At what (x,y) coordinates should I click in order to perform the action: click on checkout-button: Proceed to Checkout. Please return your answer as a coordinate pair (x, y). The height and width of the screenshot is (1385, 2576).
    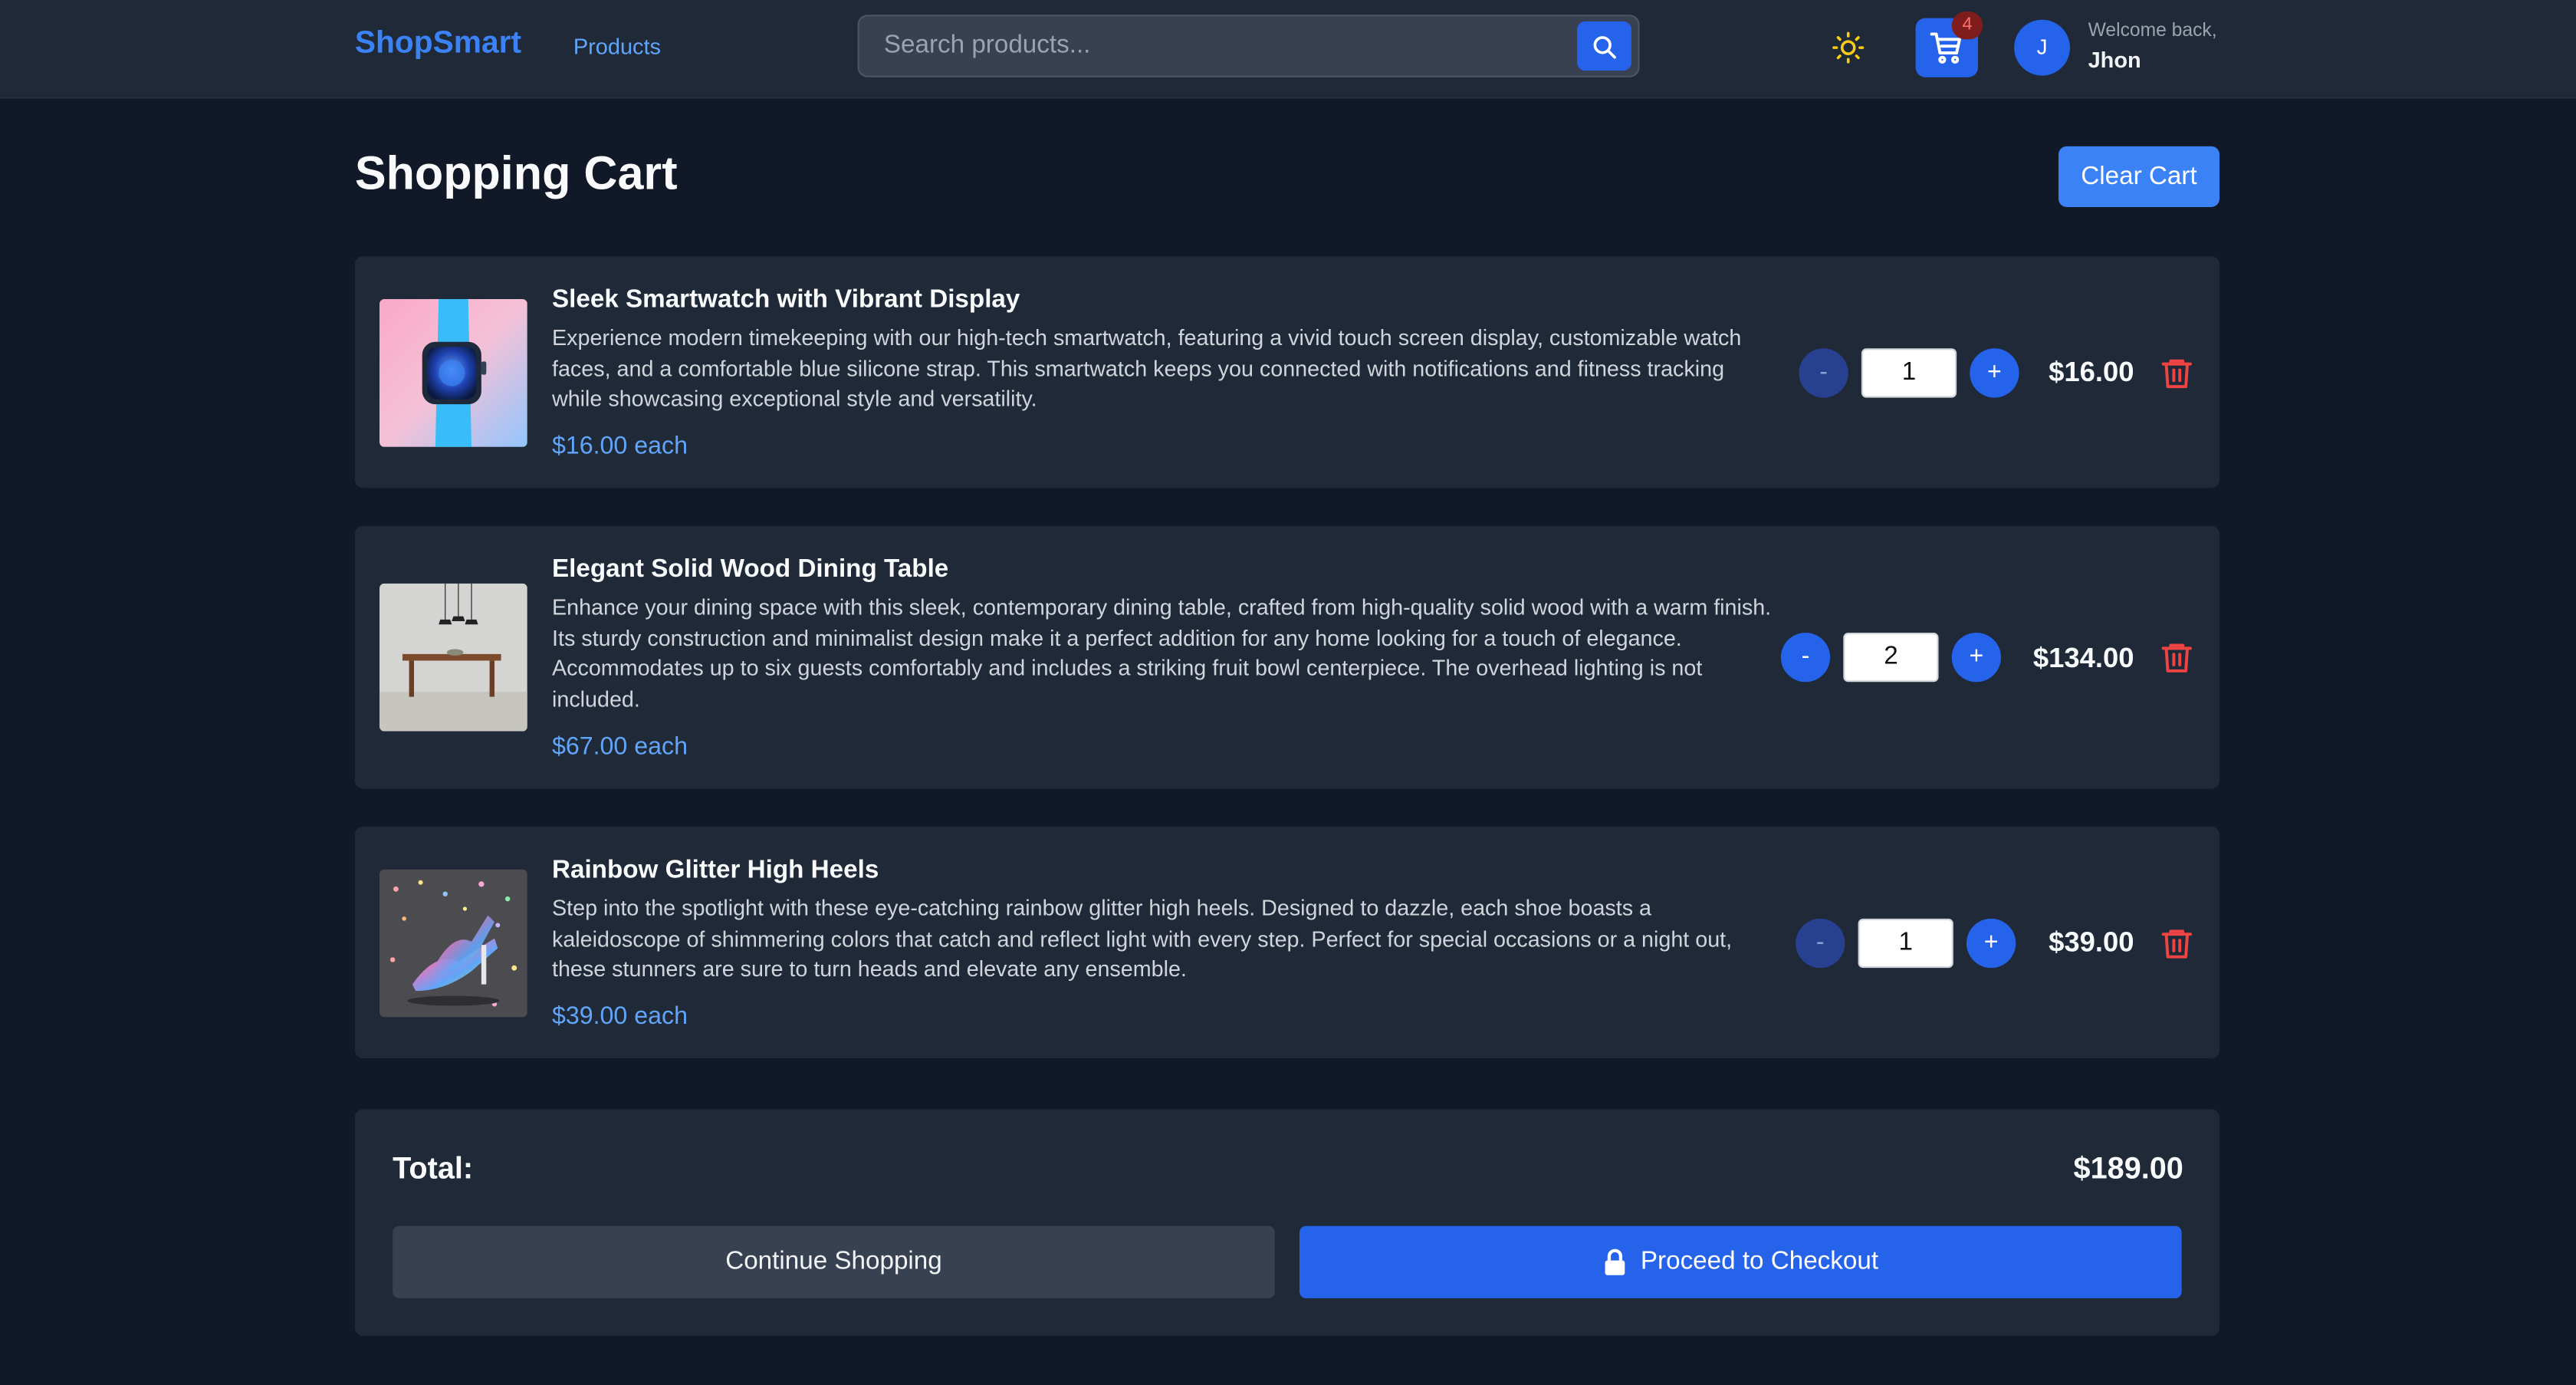
    Looking at the image, I should click on (1741, 1262).